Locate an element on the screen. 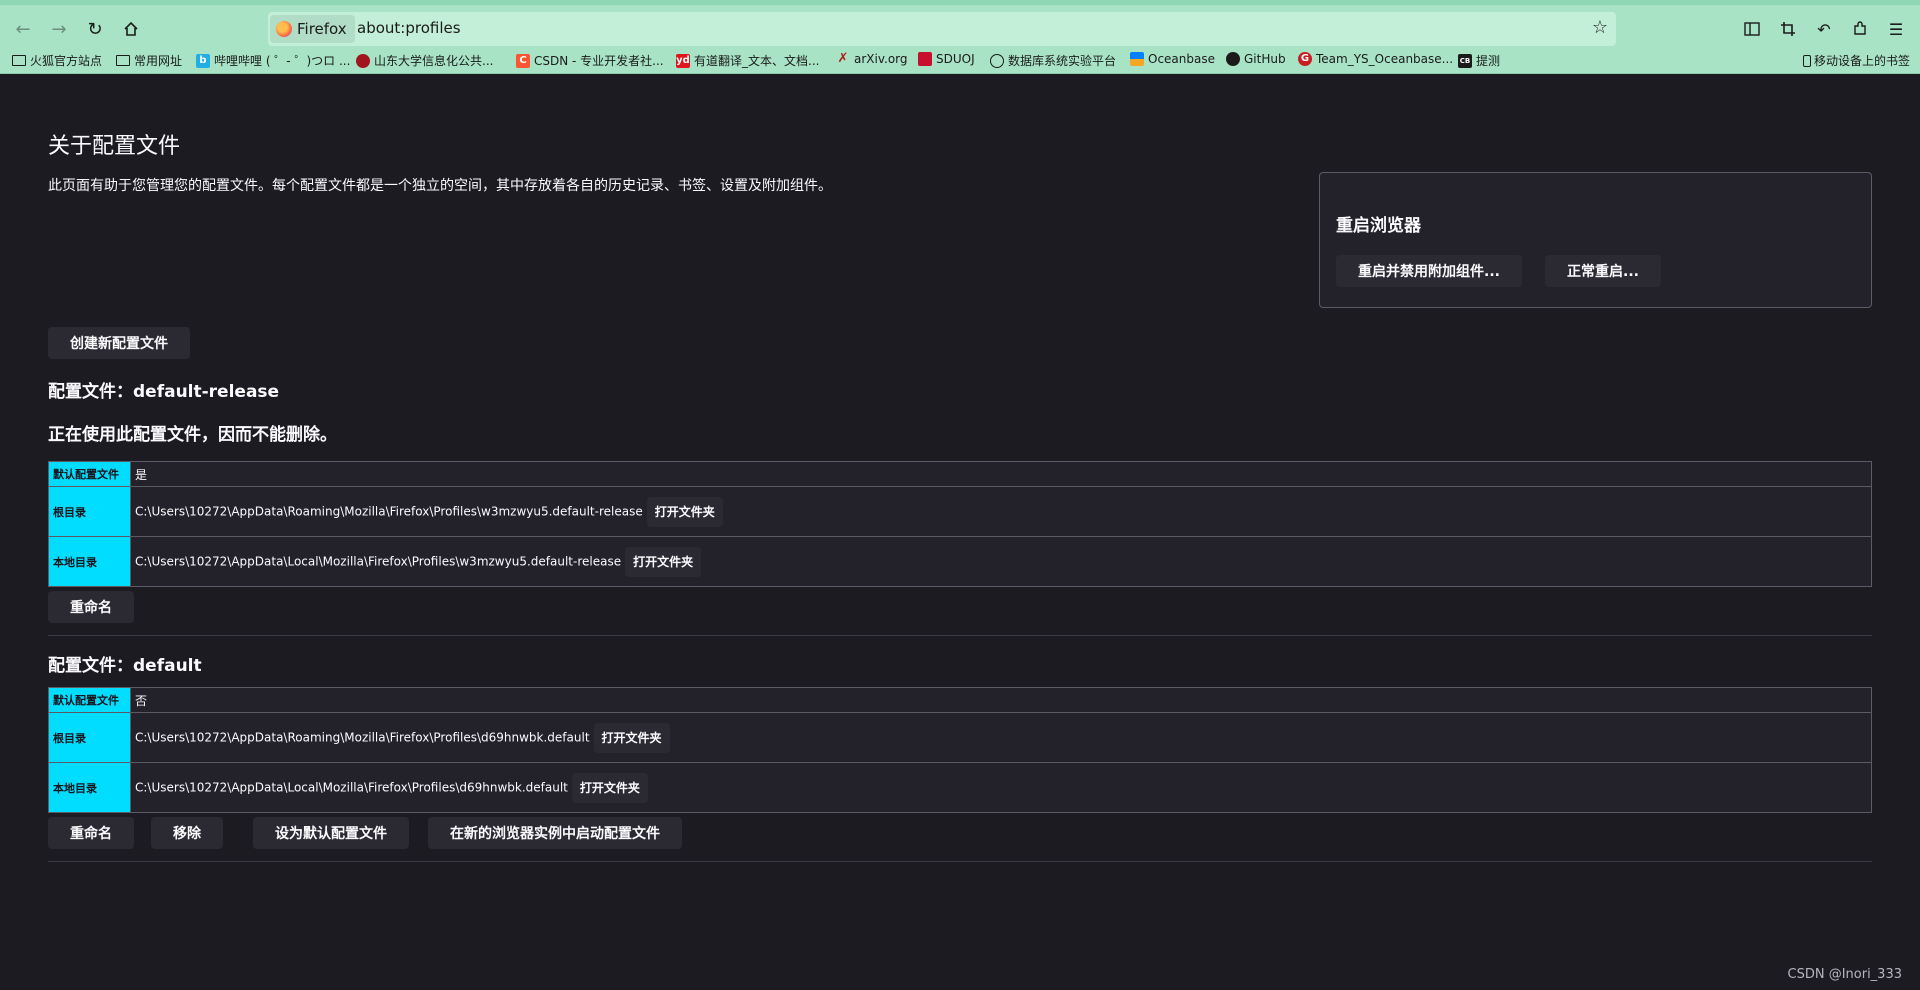  bookmark-item: Oceanbase is located at coordinates (1172, 59).